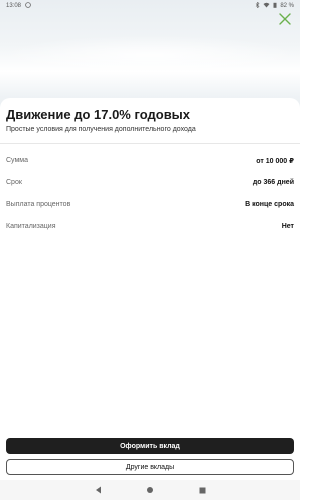 This screenshot has height=500, width=320. What do you see at coordinates (150, 446) in the screenshot?
I see `open-deposit-button: Оформить вклад` at bounding box center [150, 446].